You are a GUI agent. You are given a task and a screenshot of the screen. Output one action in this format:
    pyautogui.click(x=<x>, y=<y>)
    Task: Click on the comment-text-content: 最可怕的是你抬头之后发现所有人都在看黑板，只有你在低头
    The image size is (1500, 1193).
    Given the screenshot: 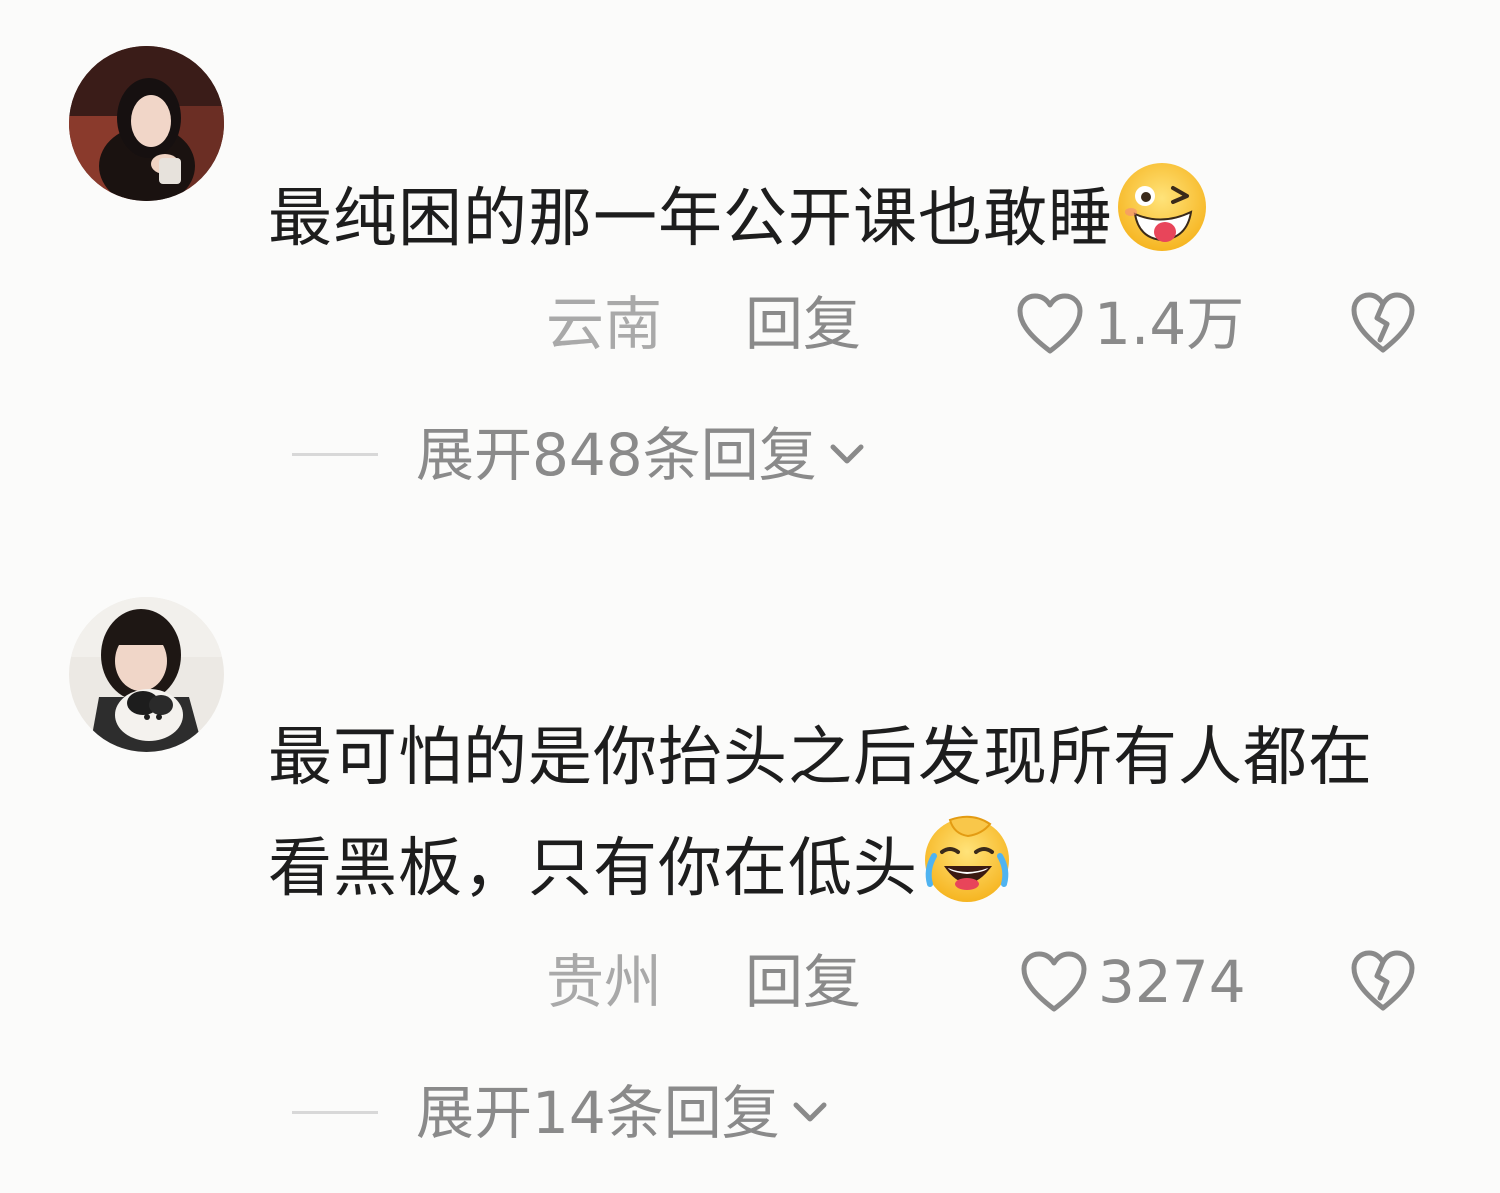 What is the action you would take?
    pyautogui.click(x=820, y=813)
    